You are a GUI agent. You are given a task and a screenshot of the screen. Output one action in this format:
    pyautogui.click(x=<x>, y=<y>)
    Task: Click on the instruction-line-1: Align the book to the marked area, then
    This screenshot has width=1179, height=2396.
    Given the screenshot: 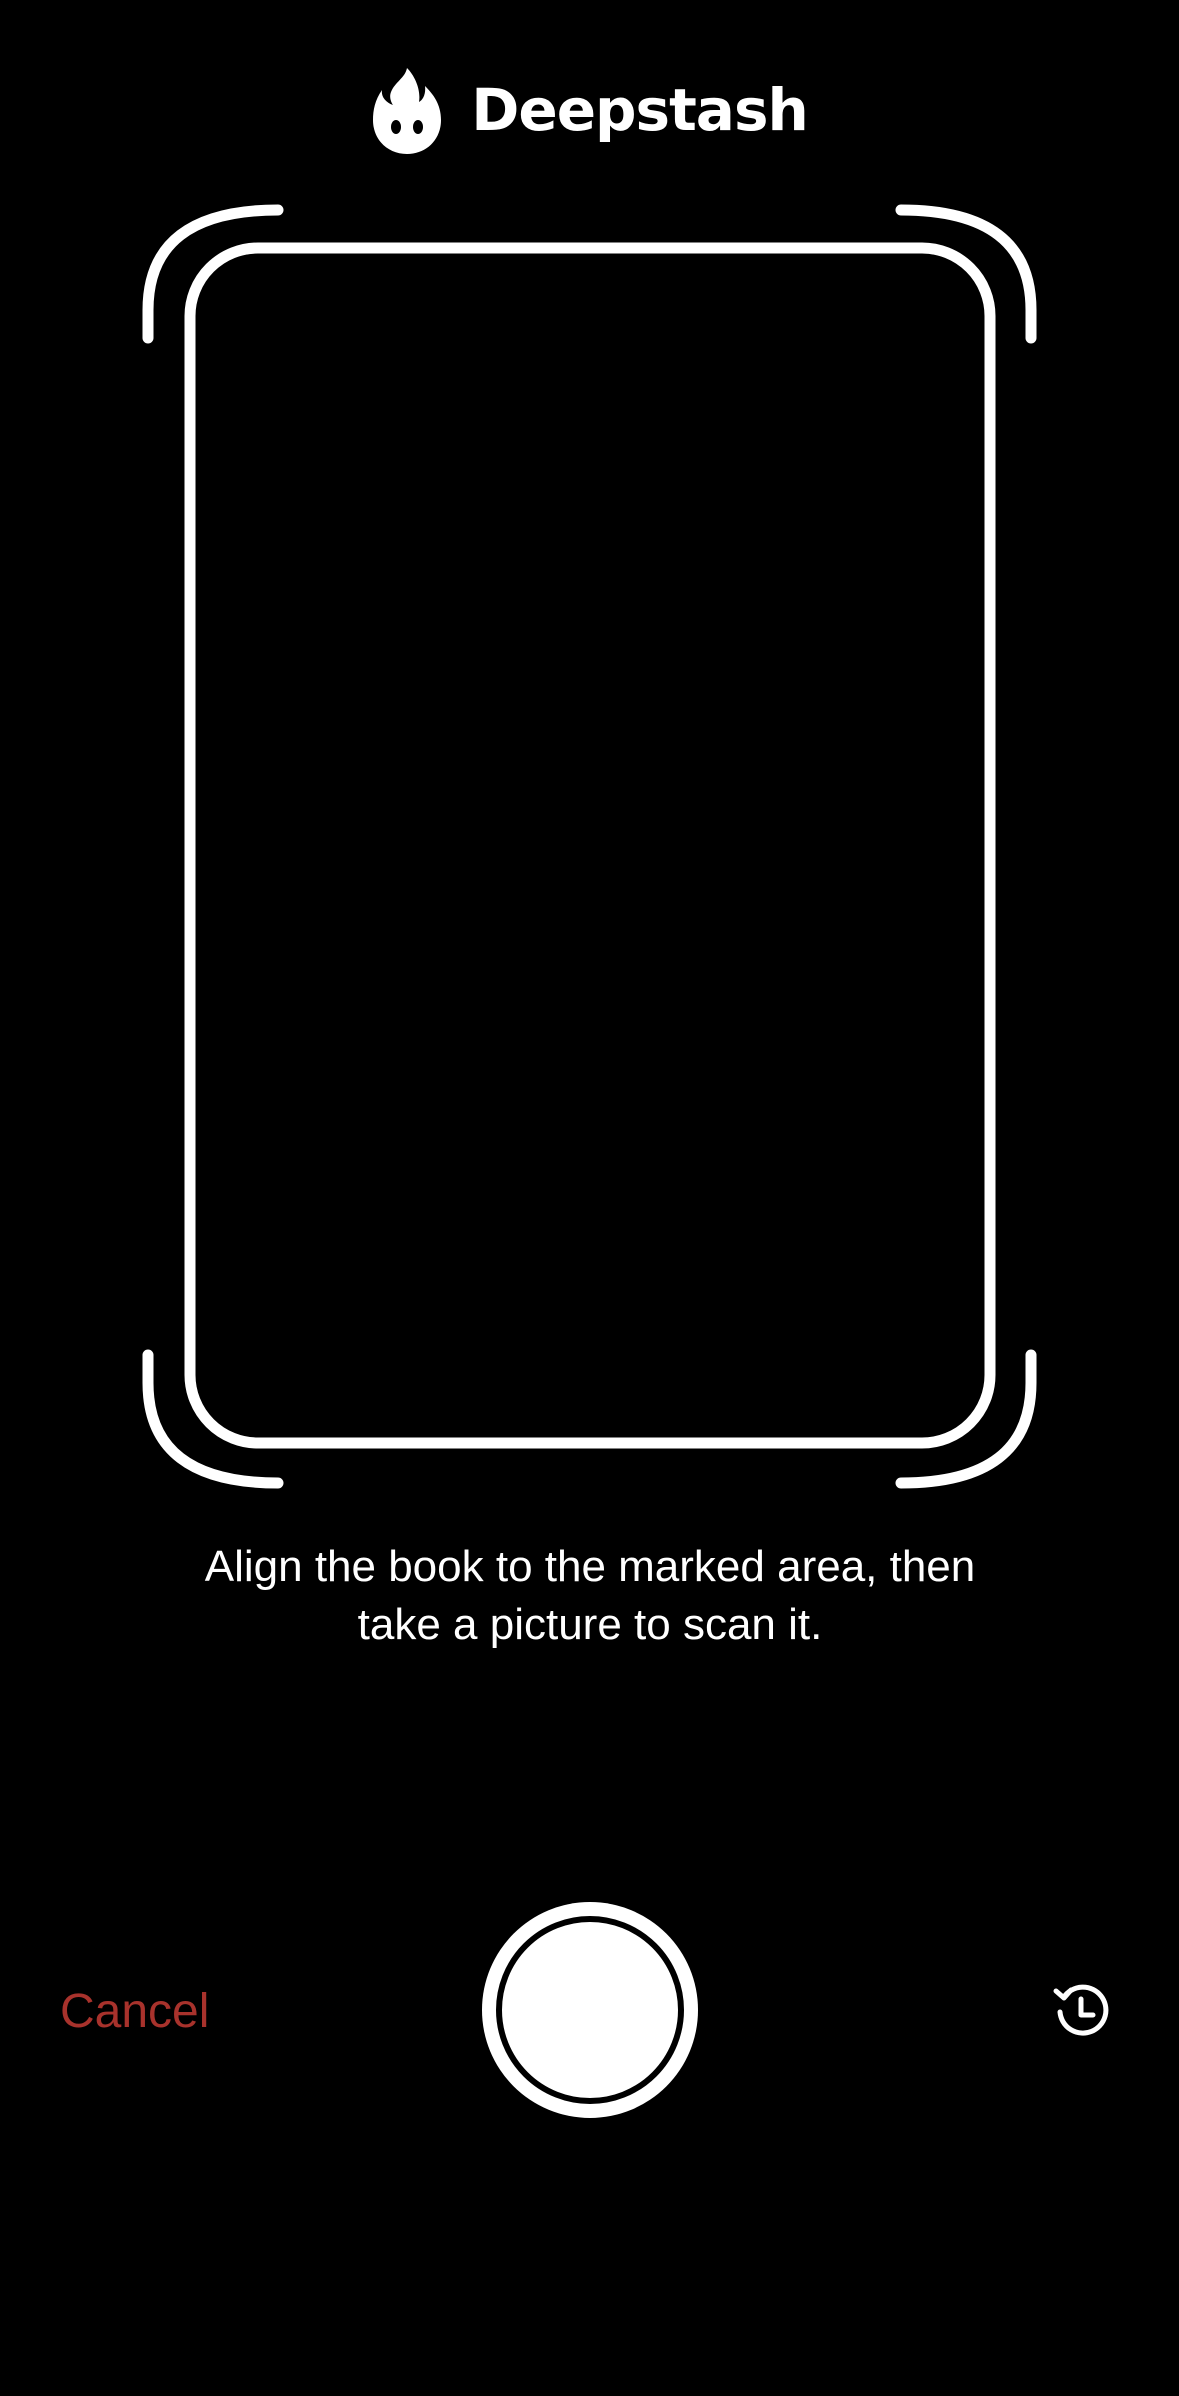 What is the action you would take?
    pyautogui.click(x=590, y=1566)
    